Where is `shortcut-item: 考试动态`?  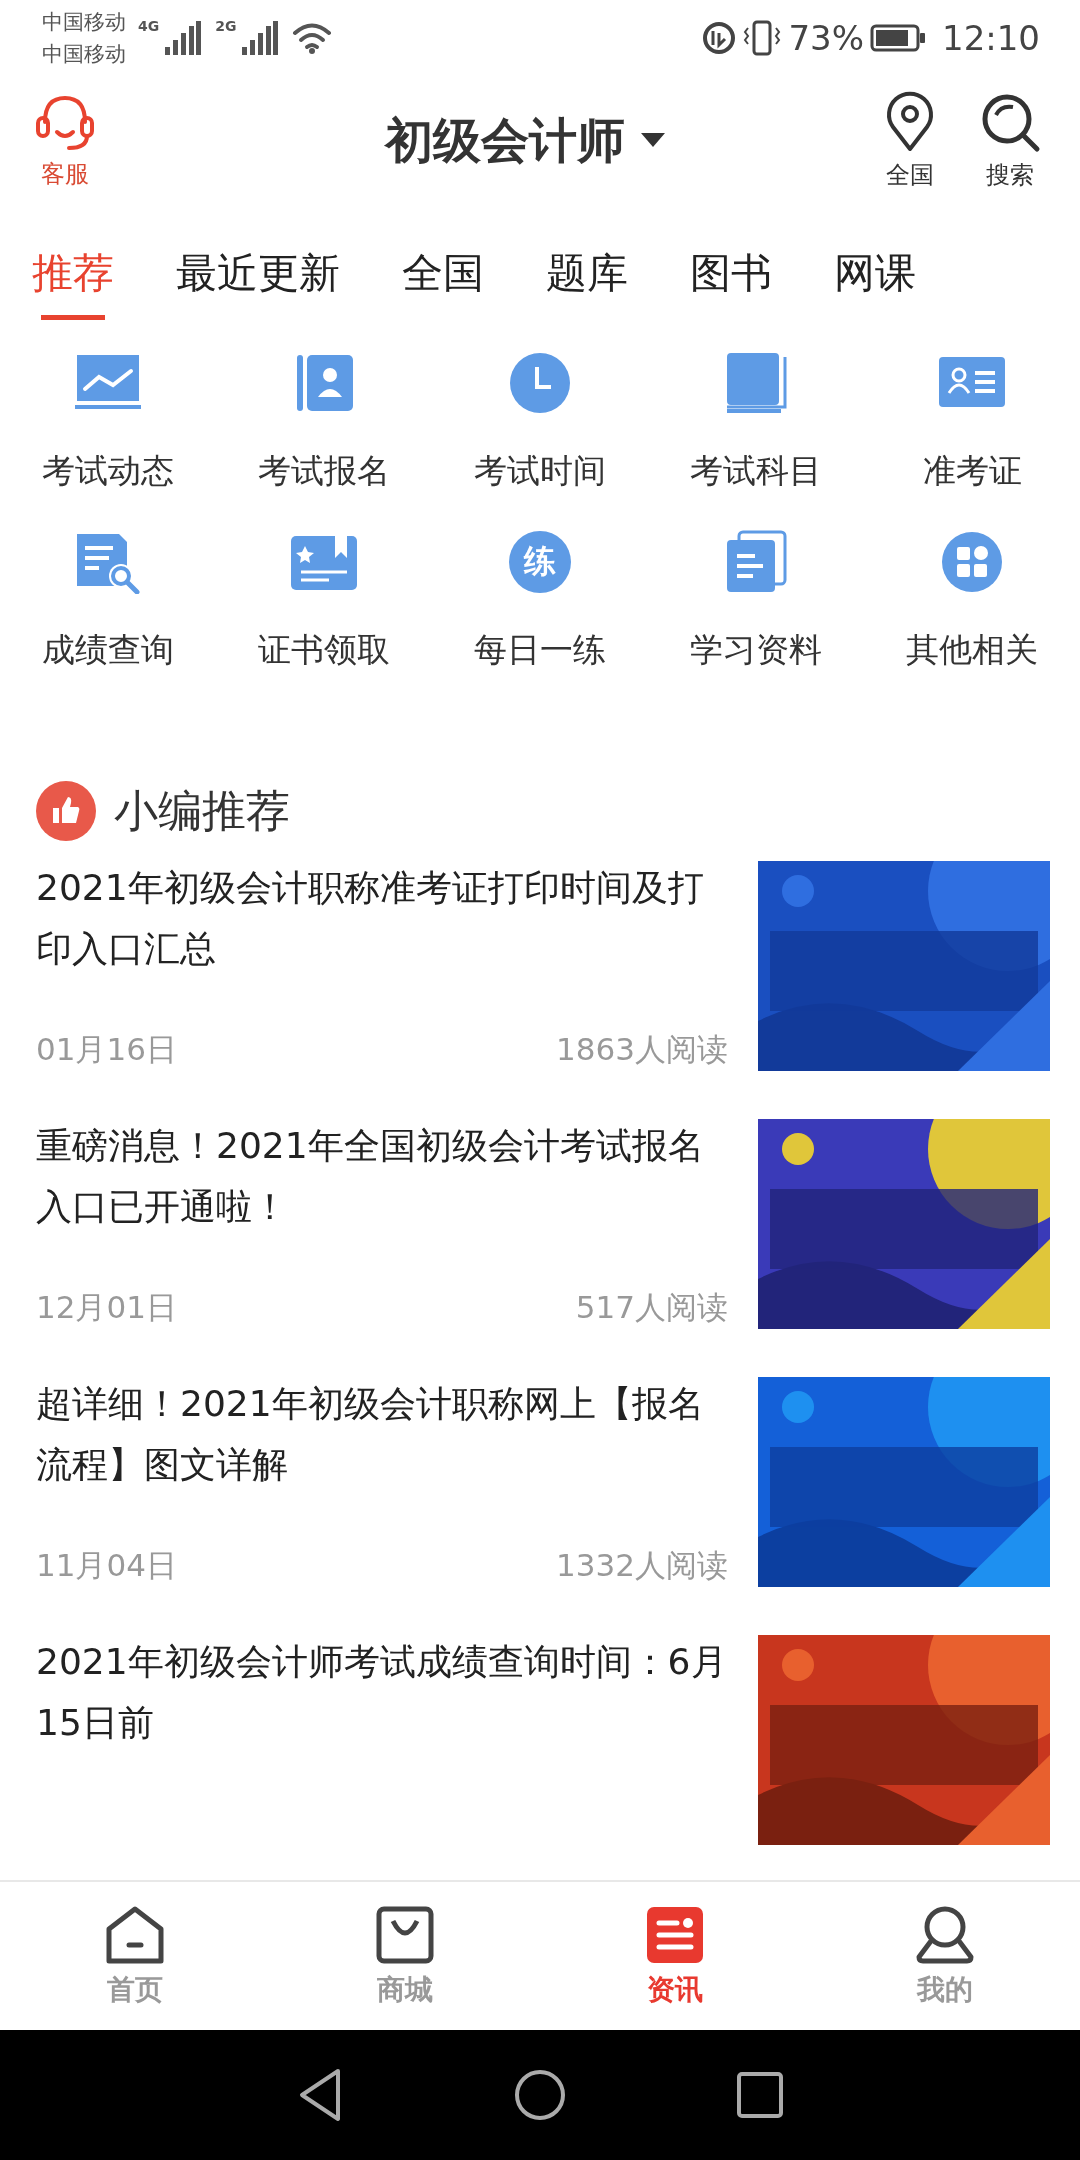
shortcut-item: 考试动态 is located at coordinates (108, 422).